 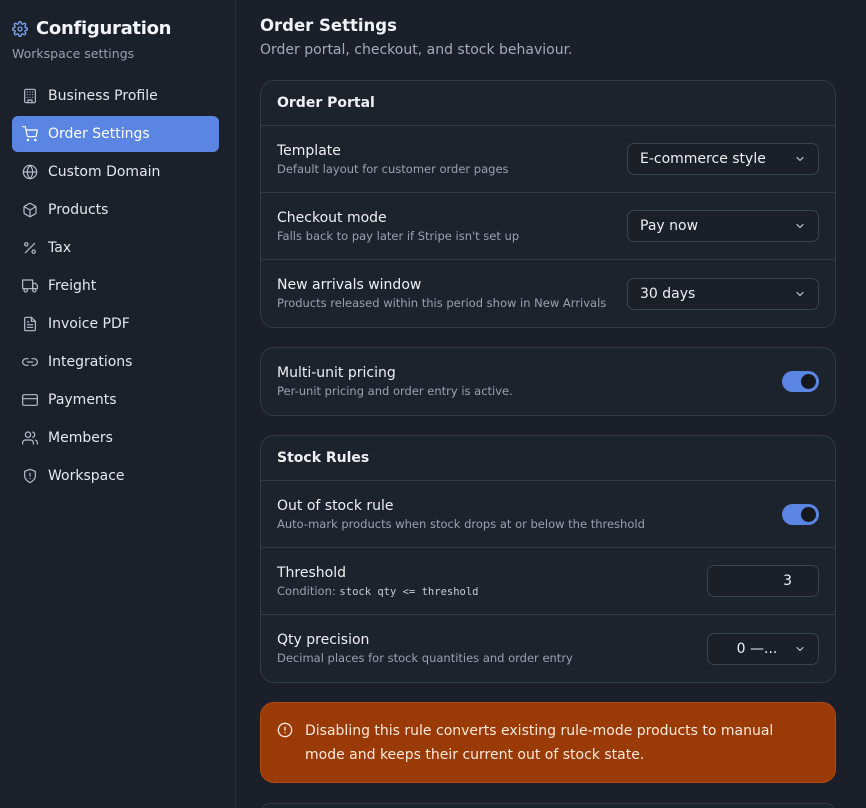 I want to click on row-label: Out of stock rule, so click(x=335, y=505).